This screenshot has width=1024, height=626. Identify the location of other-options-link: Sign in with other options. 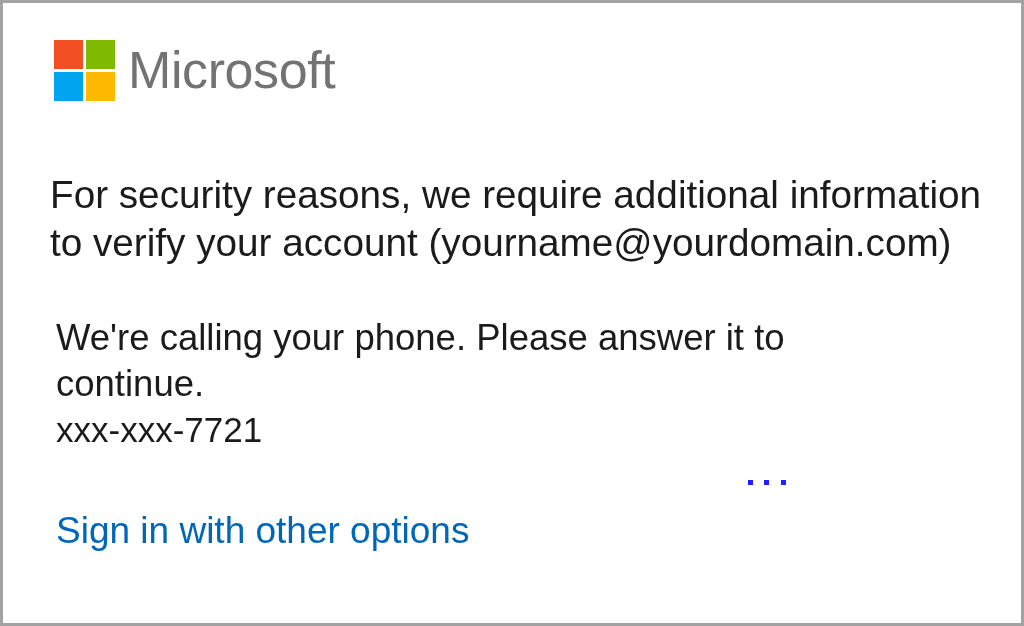
(263, 531).